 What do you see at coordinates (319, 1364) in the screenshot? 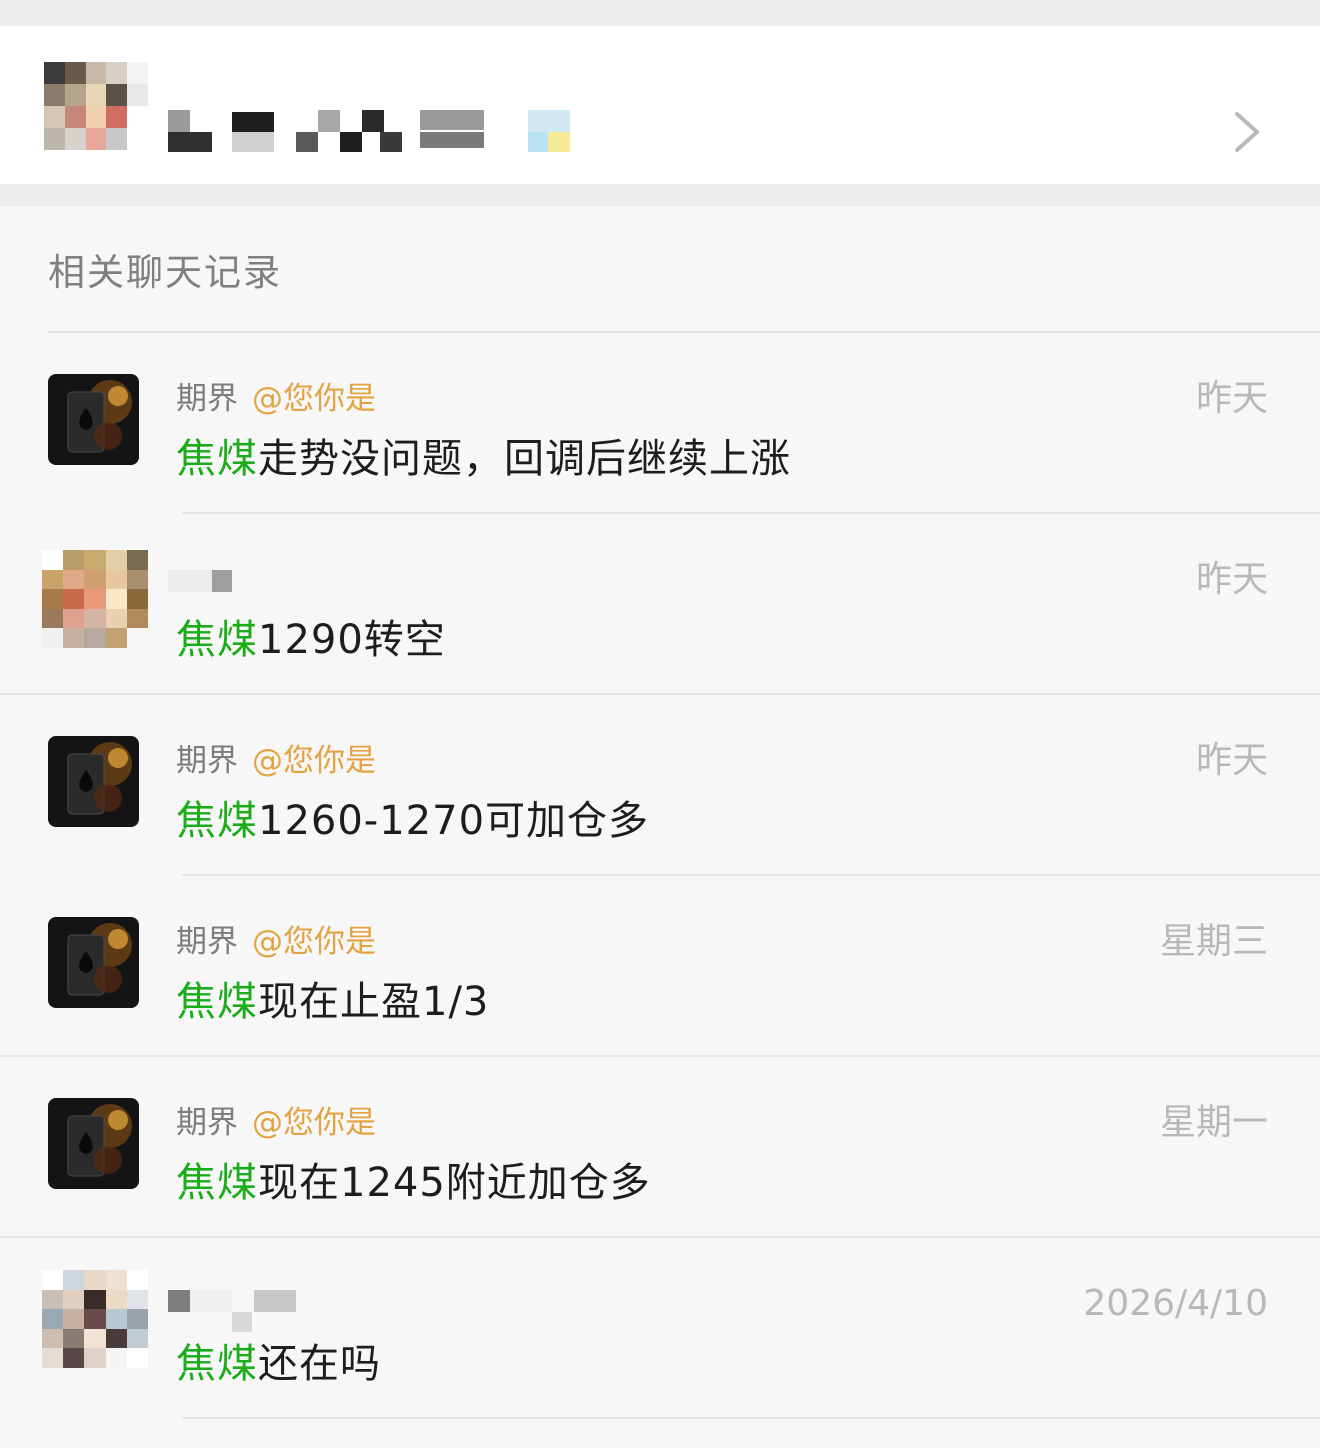
I see `message-body: 还在吗` at bounding box center [319, 1364].